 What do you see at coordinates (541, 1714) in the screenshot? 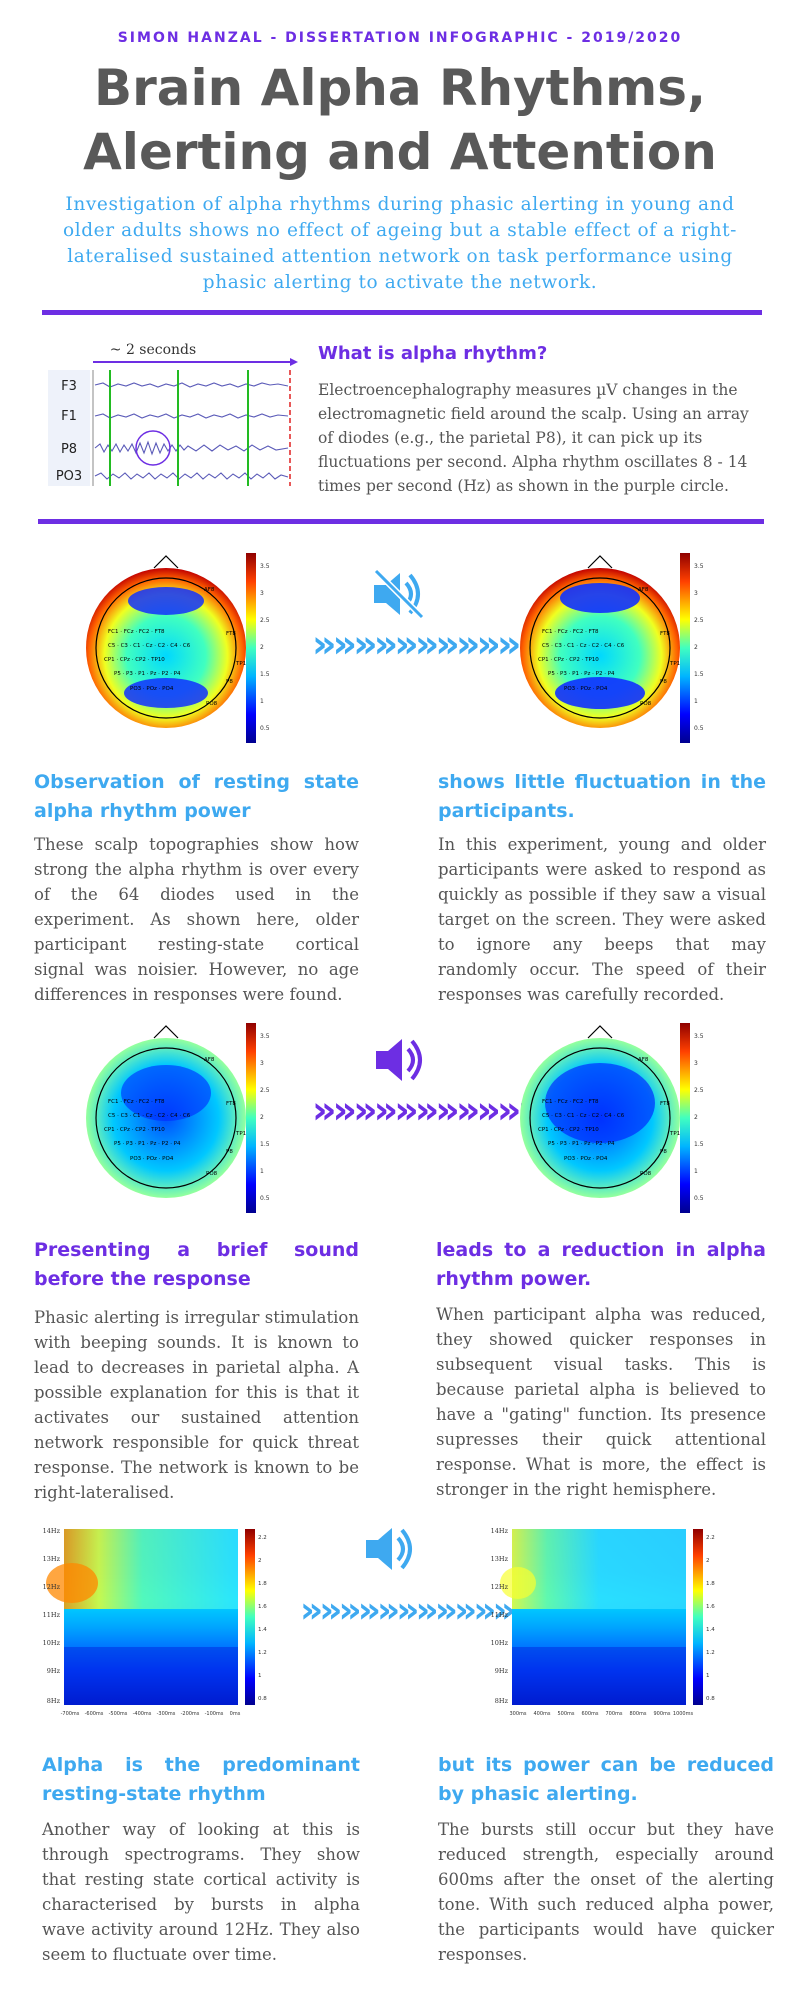
I see `svg-text: 400ms` at bounding box center [541, 1714].